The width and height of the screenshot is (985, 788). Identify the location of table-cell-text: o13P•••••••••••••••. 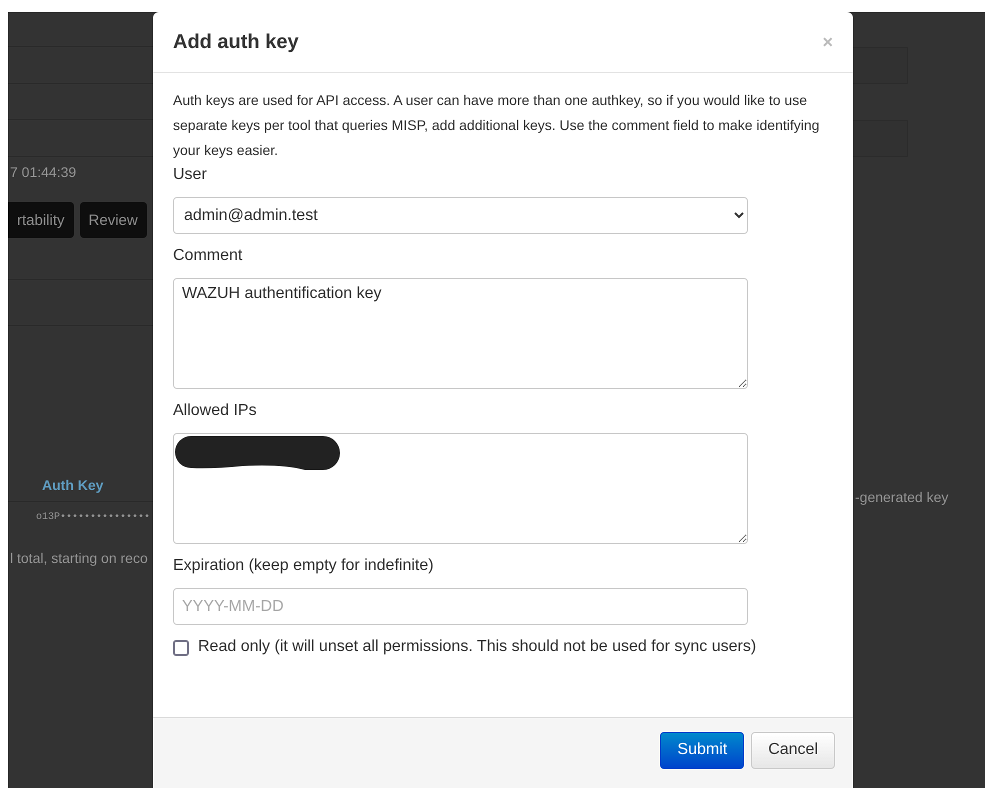
(92, 517).